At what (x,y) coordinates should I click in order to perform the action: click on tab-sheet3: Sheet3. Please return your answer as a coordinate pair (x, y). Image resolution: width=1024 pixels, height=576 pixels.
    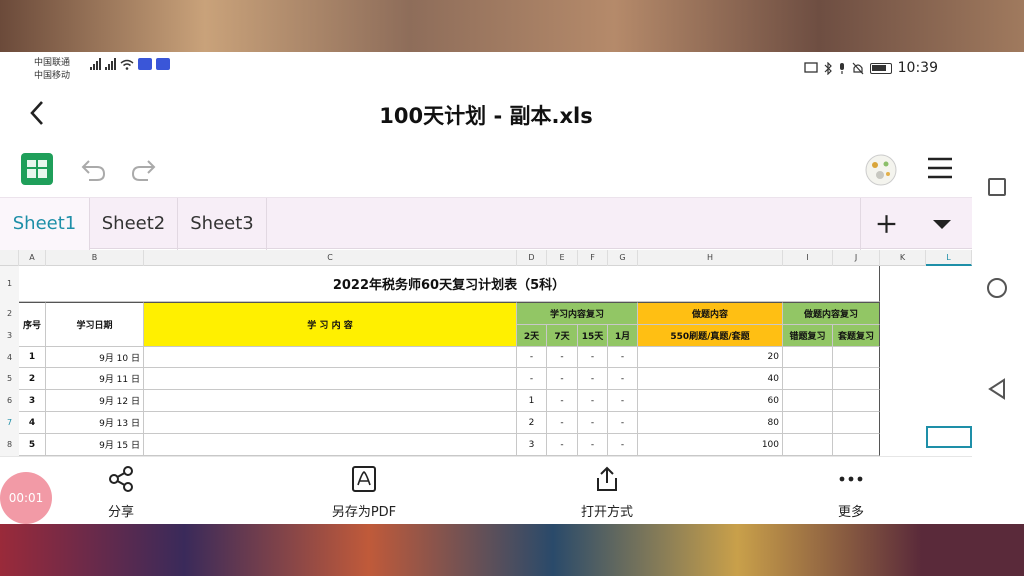
    Looking at the image, I should click on (222, 224).